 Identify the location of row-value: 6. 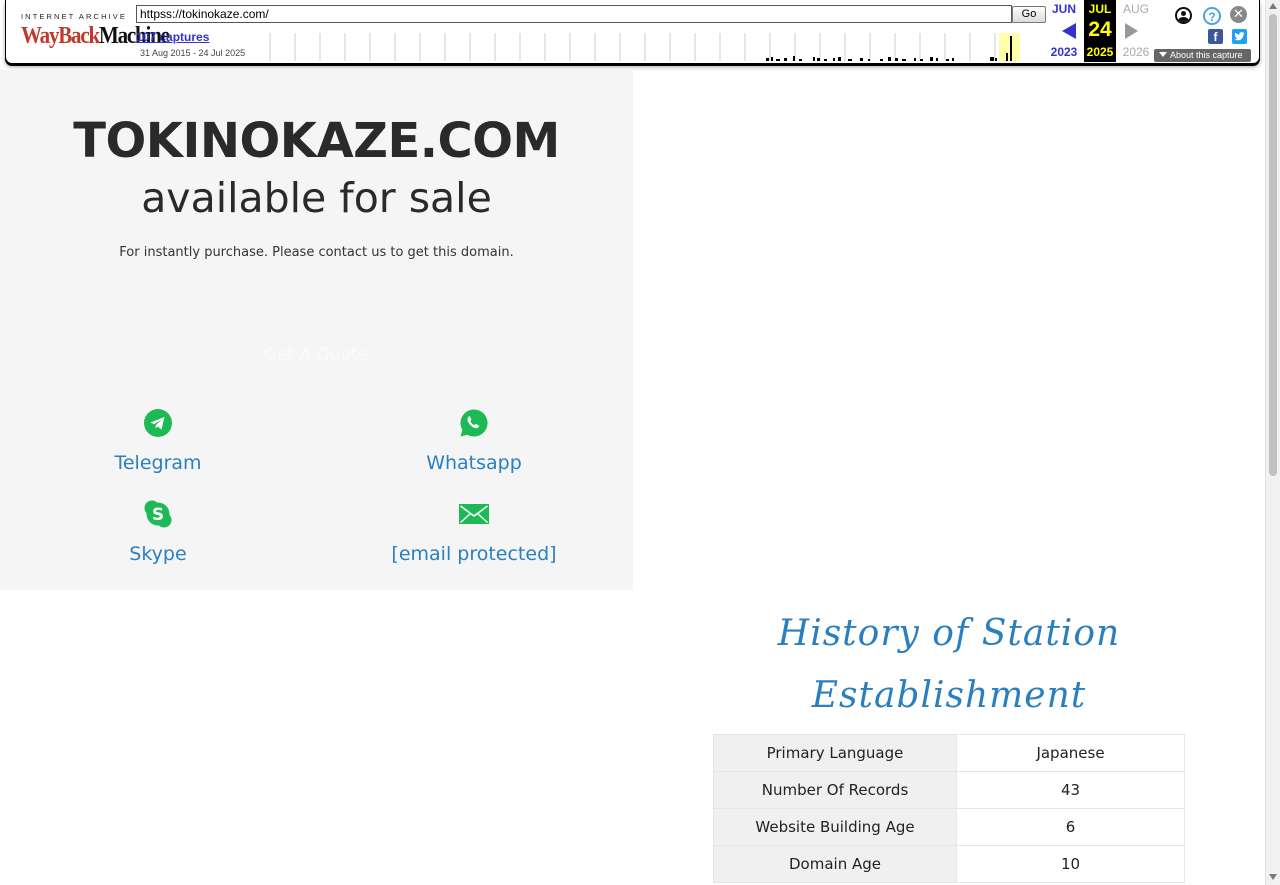
(1070, 827).